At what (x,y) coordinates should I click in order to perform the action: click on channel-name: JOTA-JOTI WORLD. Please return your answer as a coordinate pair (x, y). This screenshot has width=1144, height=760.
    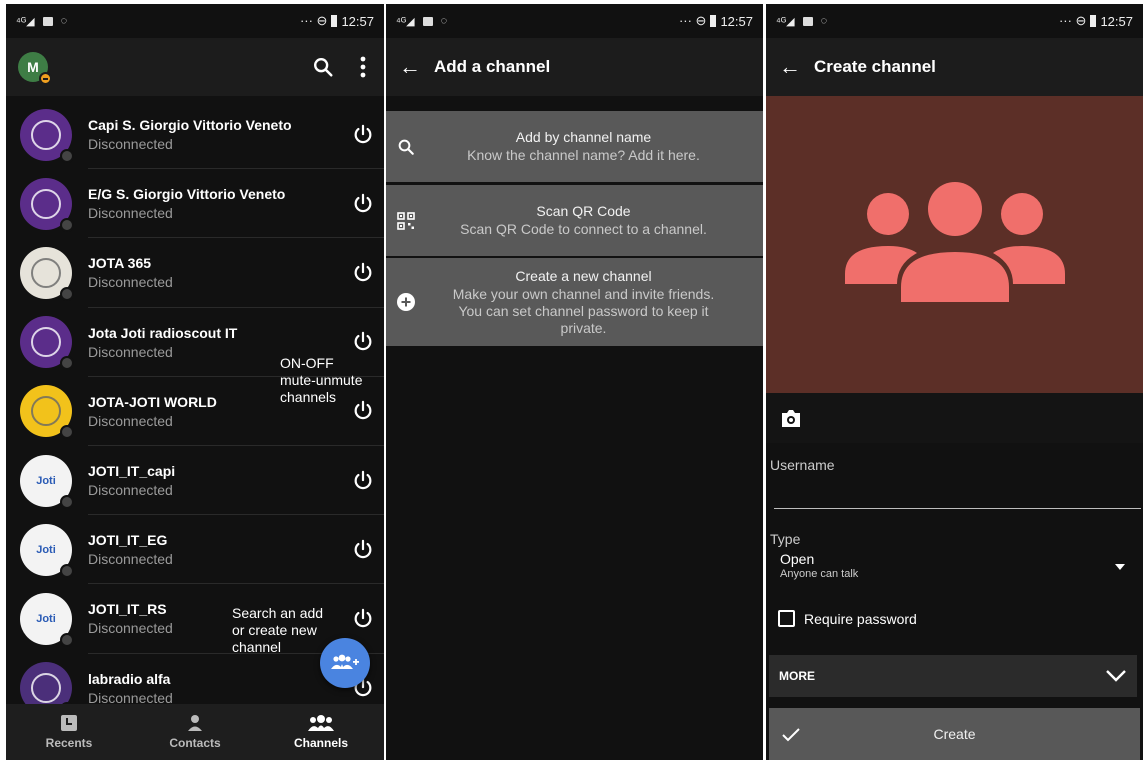
    Looking at the image, I should click on (152, 401).